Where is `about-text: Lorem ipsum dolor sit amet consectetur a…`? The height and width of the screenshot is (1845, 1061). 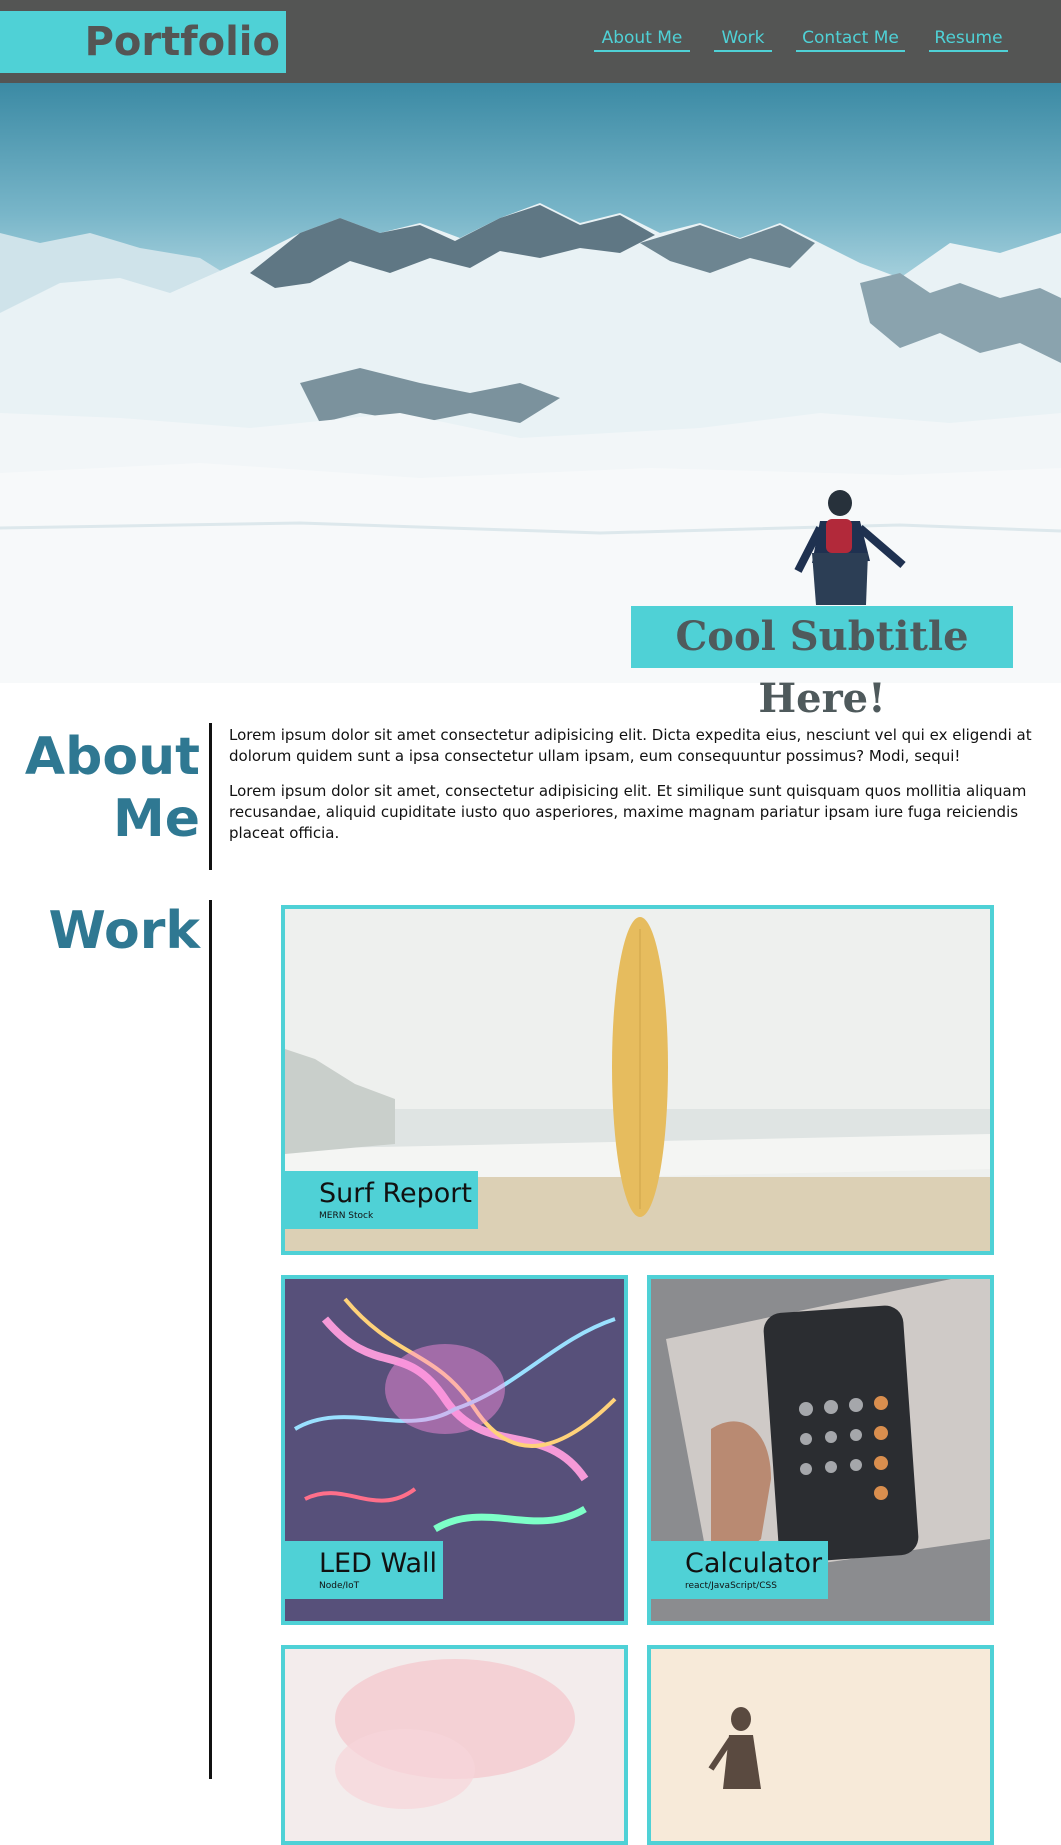
about-text: Lorem ipsum dolor sit amet consectetur a… is located at coordinates (639, 791).